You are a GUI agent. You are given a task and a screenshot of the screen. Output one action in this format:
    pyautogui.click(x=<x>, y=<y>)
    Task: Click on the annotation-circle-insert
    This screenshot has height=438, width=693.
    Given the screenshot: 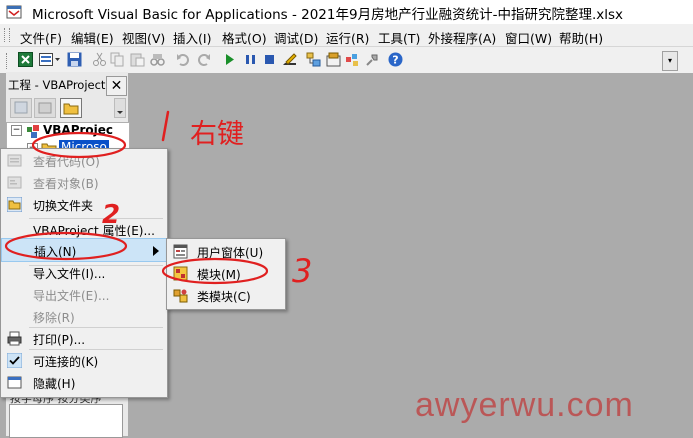 What is the action you would take?
    pyautogui.click(x=66, y=246)
    